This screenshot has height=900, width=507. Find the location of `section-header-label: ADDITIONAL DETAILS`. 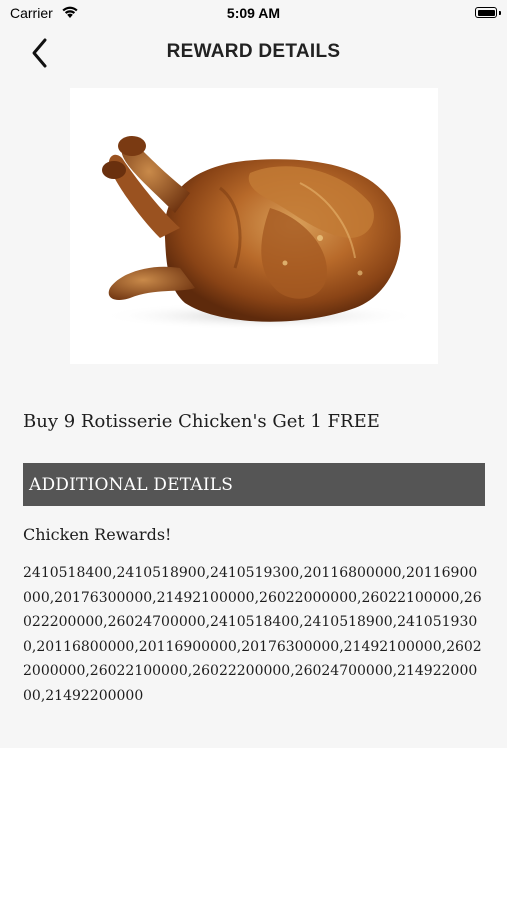

section-header-label: ADDITIONAL DETAILS is located at coordinates (131, 485).